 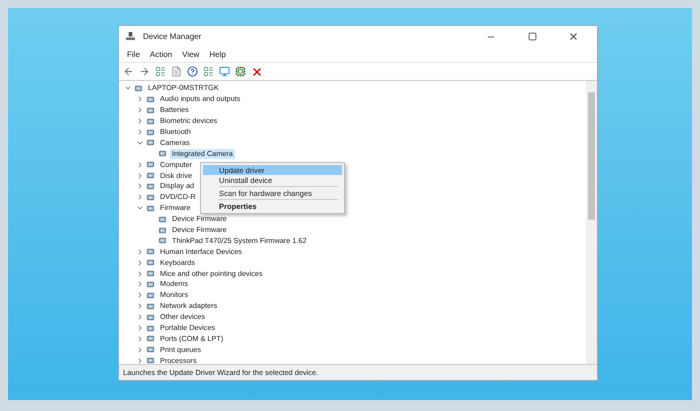 I want to click on chip-button, so click(x=240, y=71).